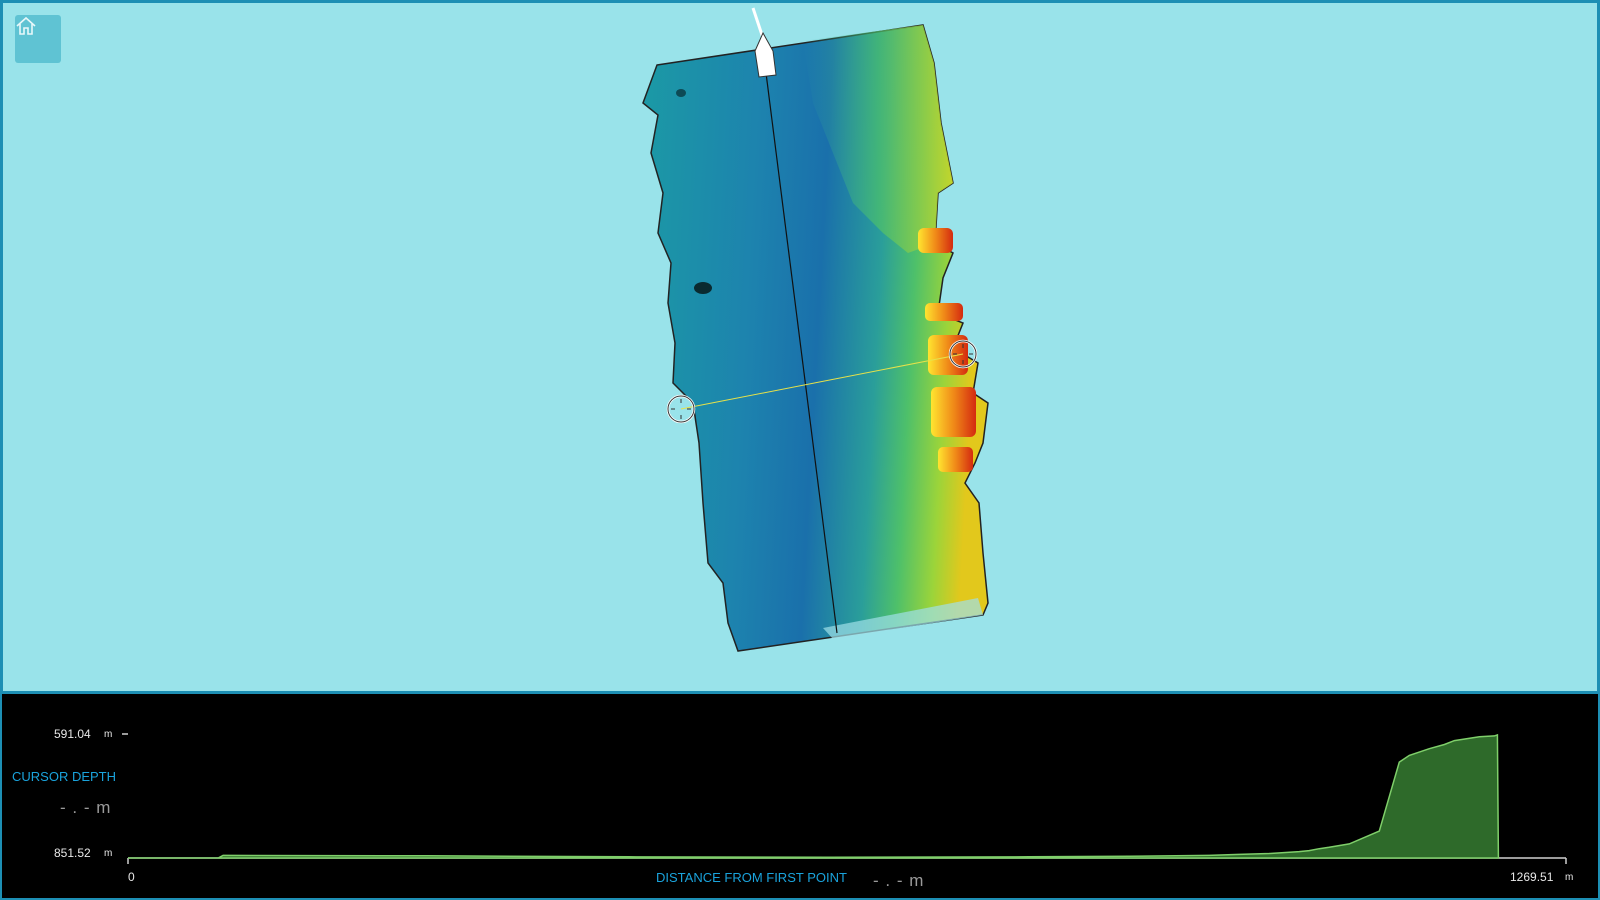 The height and width of the screenshot is (900, 1600). I want to click on home-button, so click(38, 39).